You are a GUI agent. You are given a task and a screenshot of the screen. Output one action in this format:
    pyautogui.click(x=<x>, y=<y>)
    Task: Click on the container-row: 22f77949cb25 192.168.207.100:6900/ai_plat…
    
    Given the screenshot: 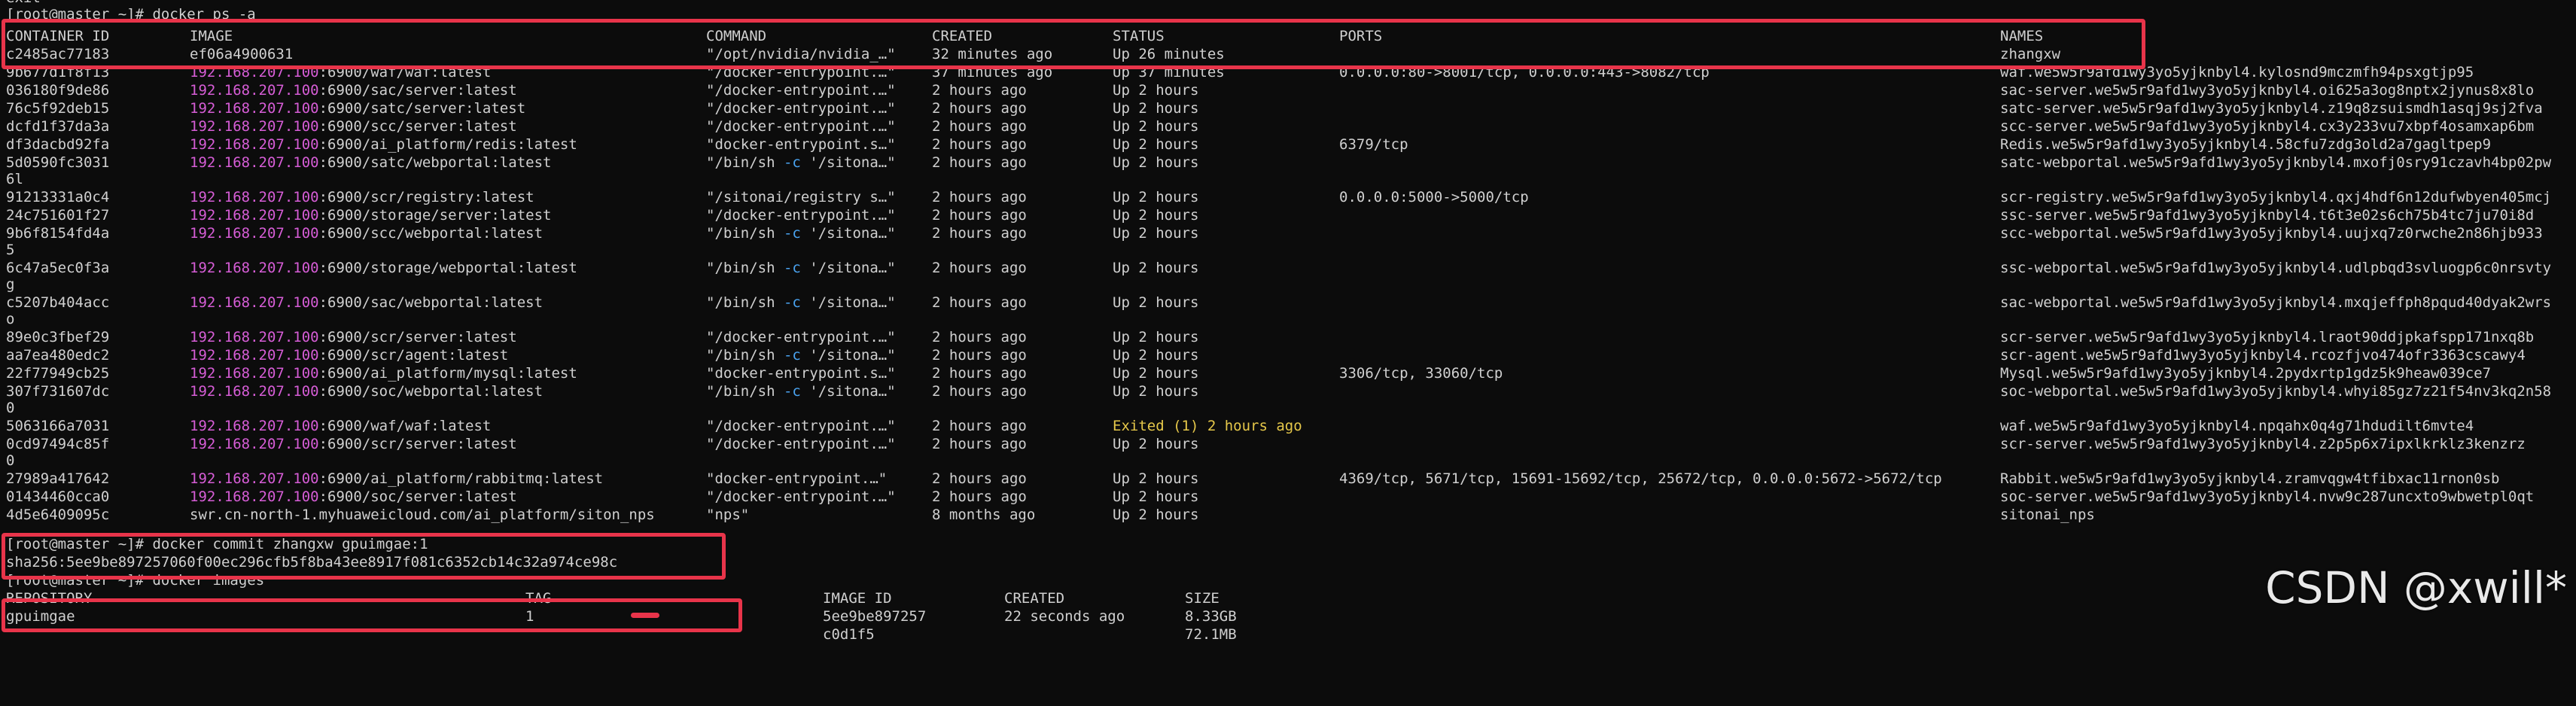 What is the action you would take?
    pyautogui.click(x=1288, y=373)
    